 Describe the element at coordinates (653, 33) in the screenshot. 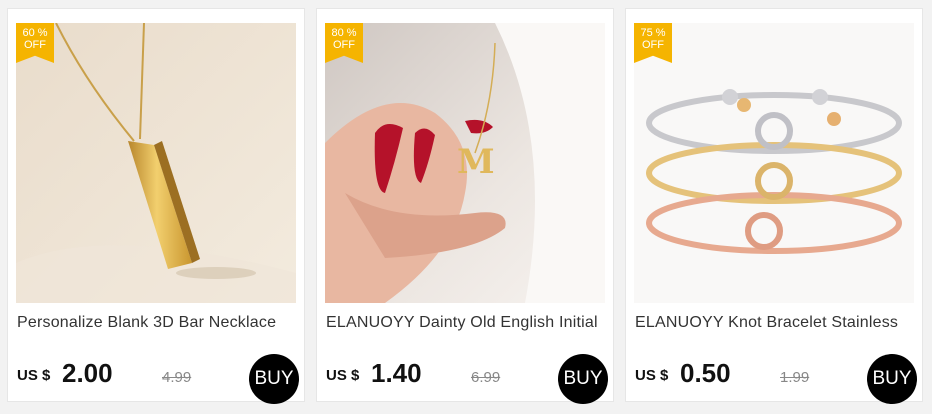

I see `discount-percent: 75 %` at that location.